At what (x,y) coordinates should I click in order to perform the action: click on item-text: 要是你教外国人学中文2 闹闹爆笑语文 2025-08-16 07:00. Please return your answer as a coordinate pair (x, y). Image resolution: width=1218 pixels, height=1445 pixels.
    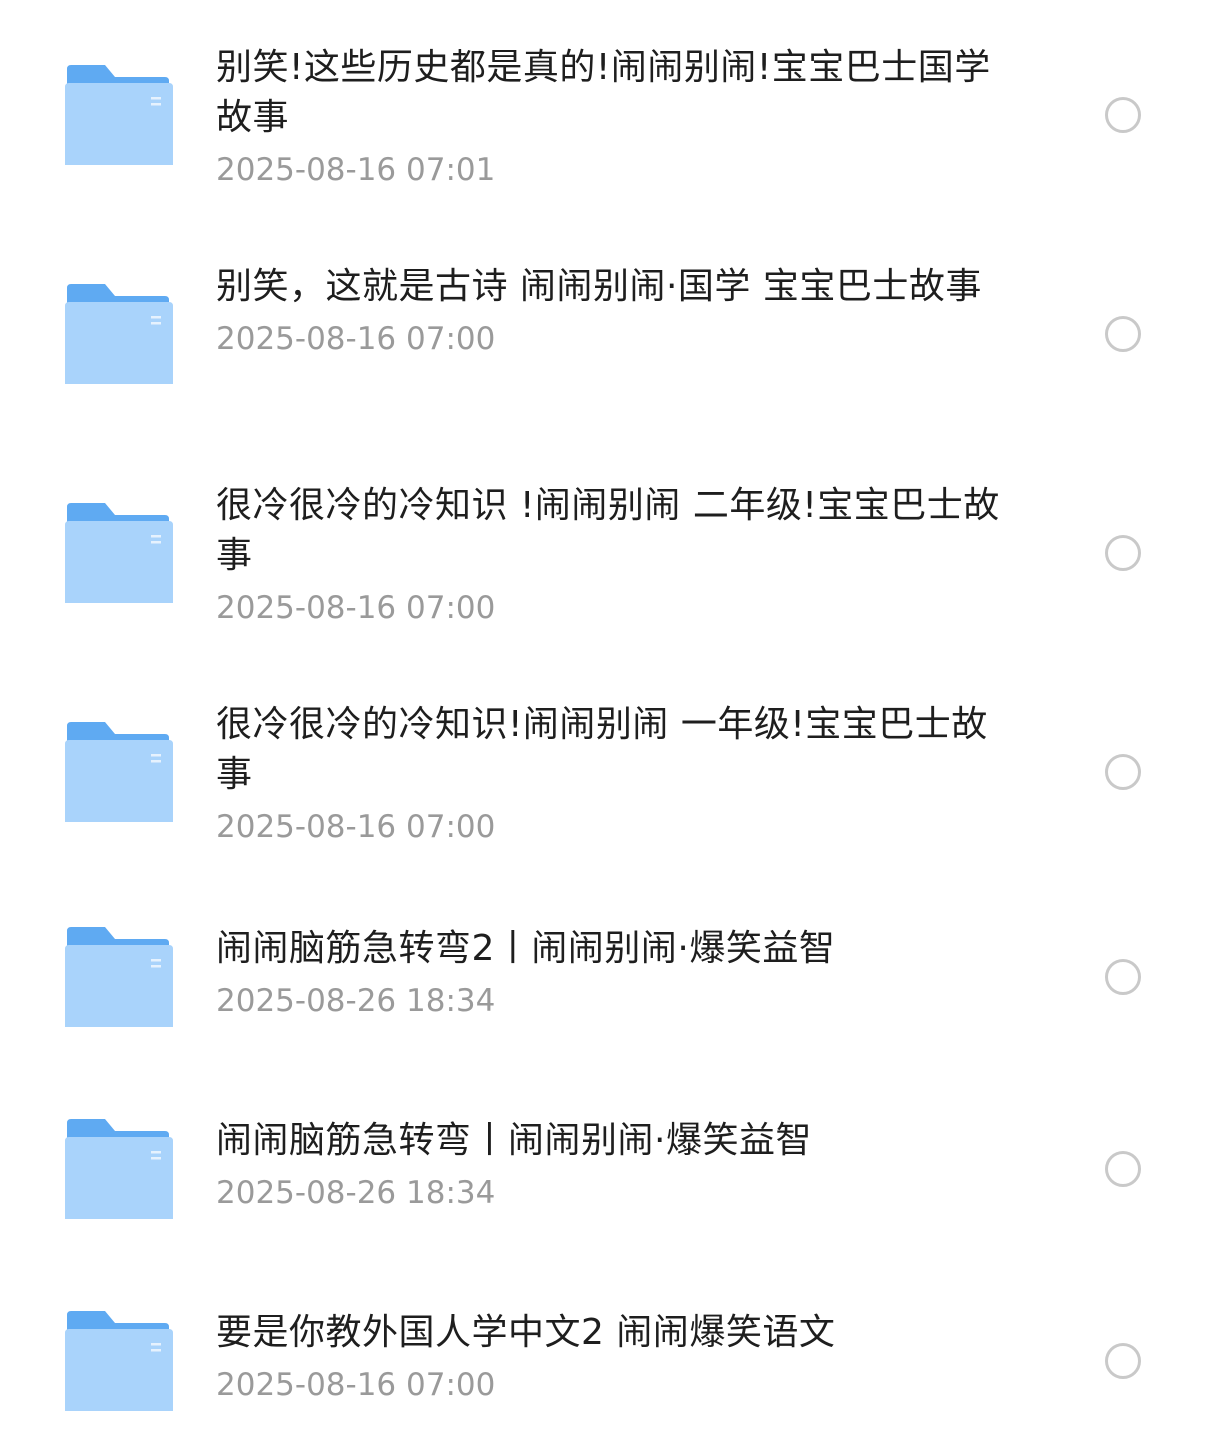
    Looking at the image, I should click on (611, 1356).